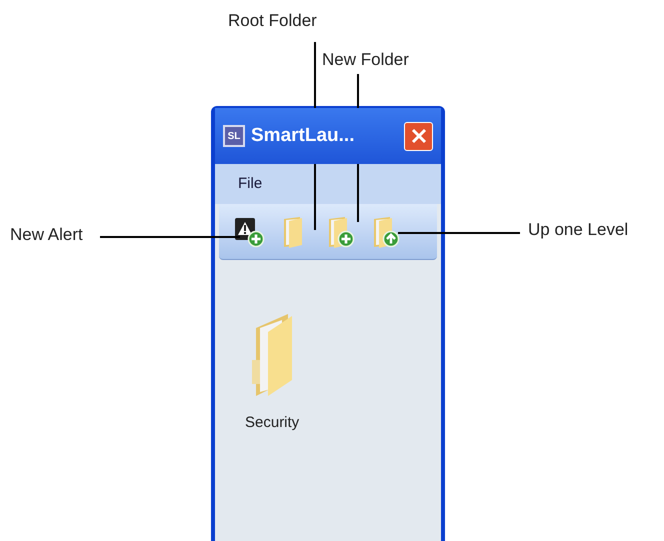 The width and height of the screenshot is (664, 541). I want to click on folder-label: Security, so click(272, 423).